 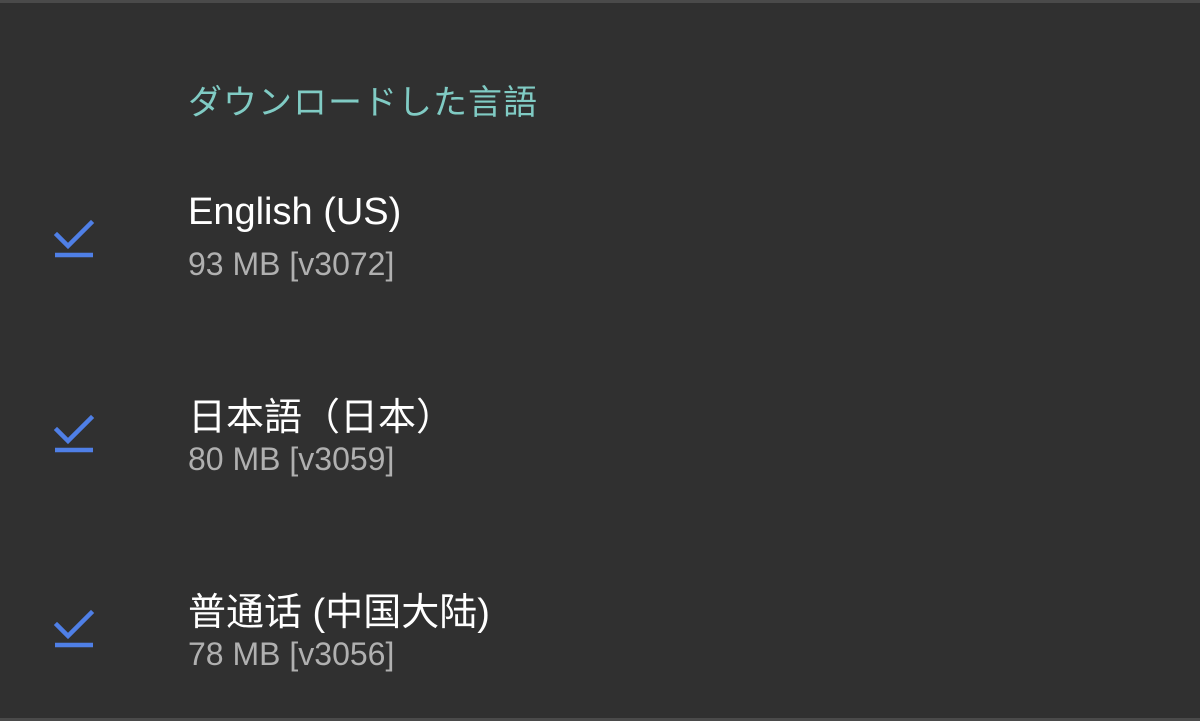 I want to click on section-header: ダウンロードした言語, so click(x=363, y=103).